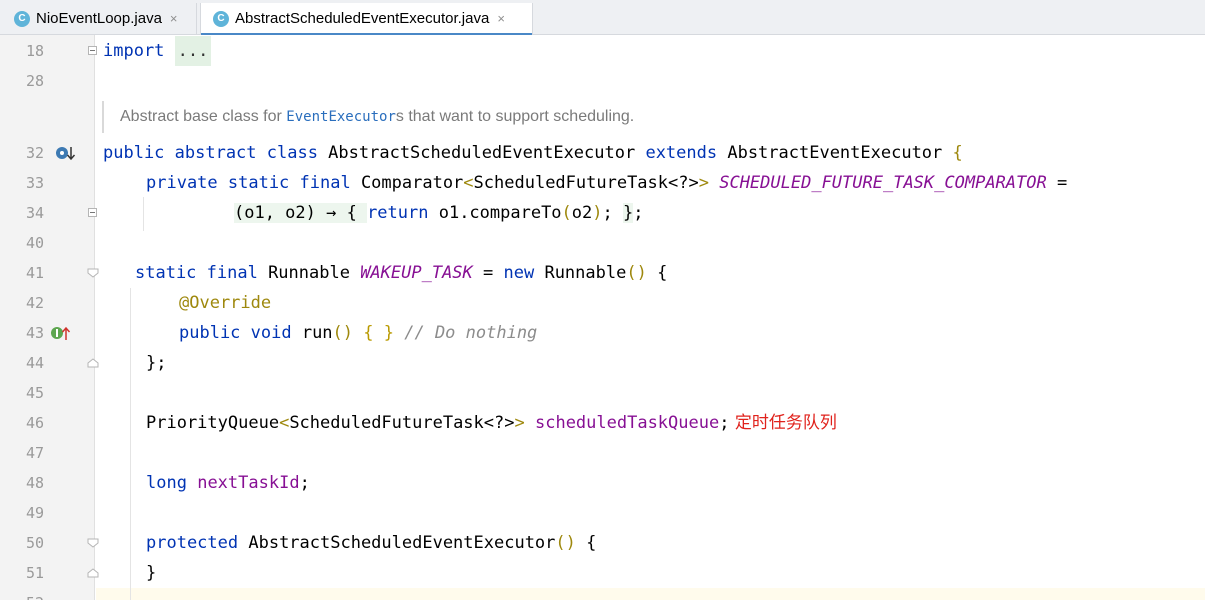 Image resolution: width=1205 pixels, height=600 pixels. I want to click on keyword-token: return, so click(398, 213).